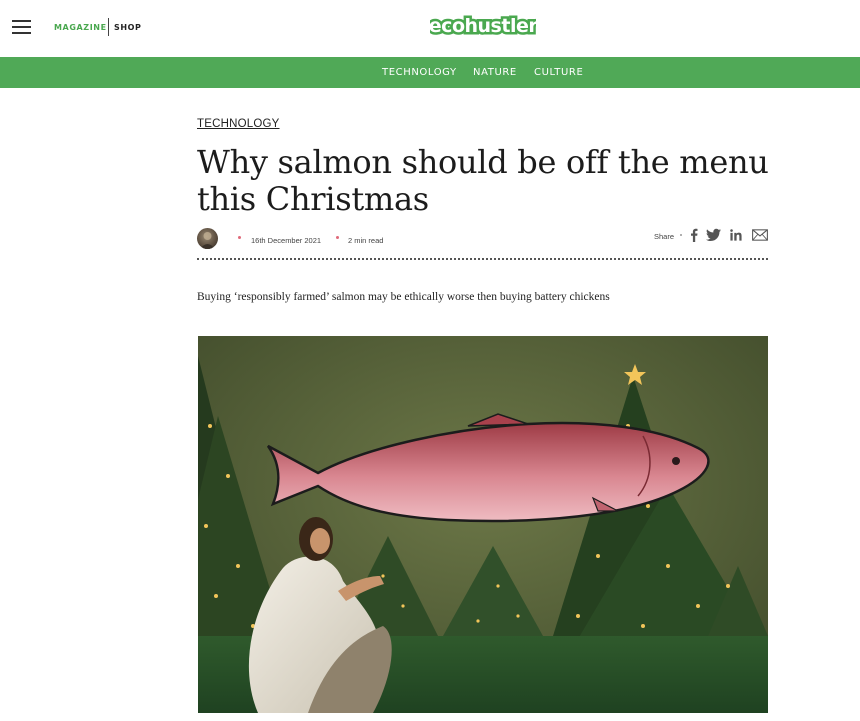 The width and height of the screenshot is (860, 721). I want to click on site-header: MAGAZINE SHOP ecohustler, so click(430, 28).